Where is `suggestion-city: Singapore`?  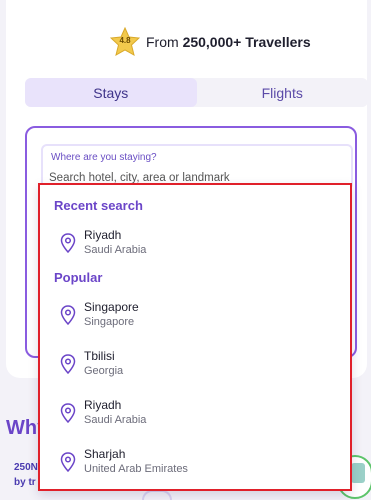
suggestion-city: Singapore is located at coordinates (111, 307).